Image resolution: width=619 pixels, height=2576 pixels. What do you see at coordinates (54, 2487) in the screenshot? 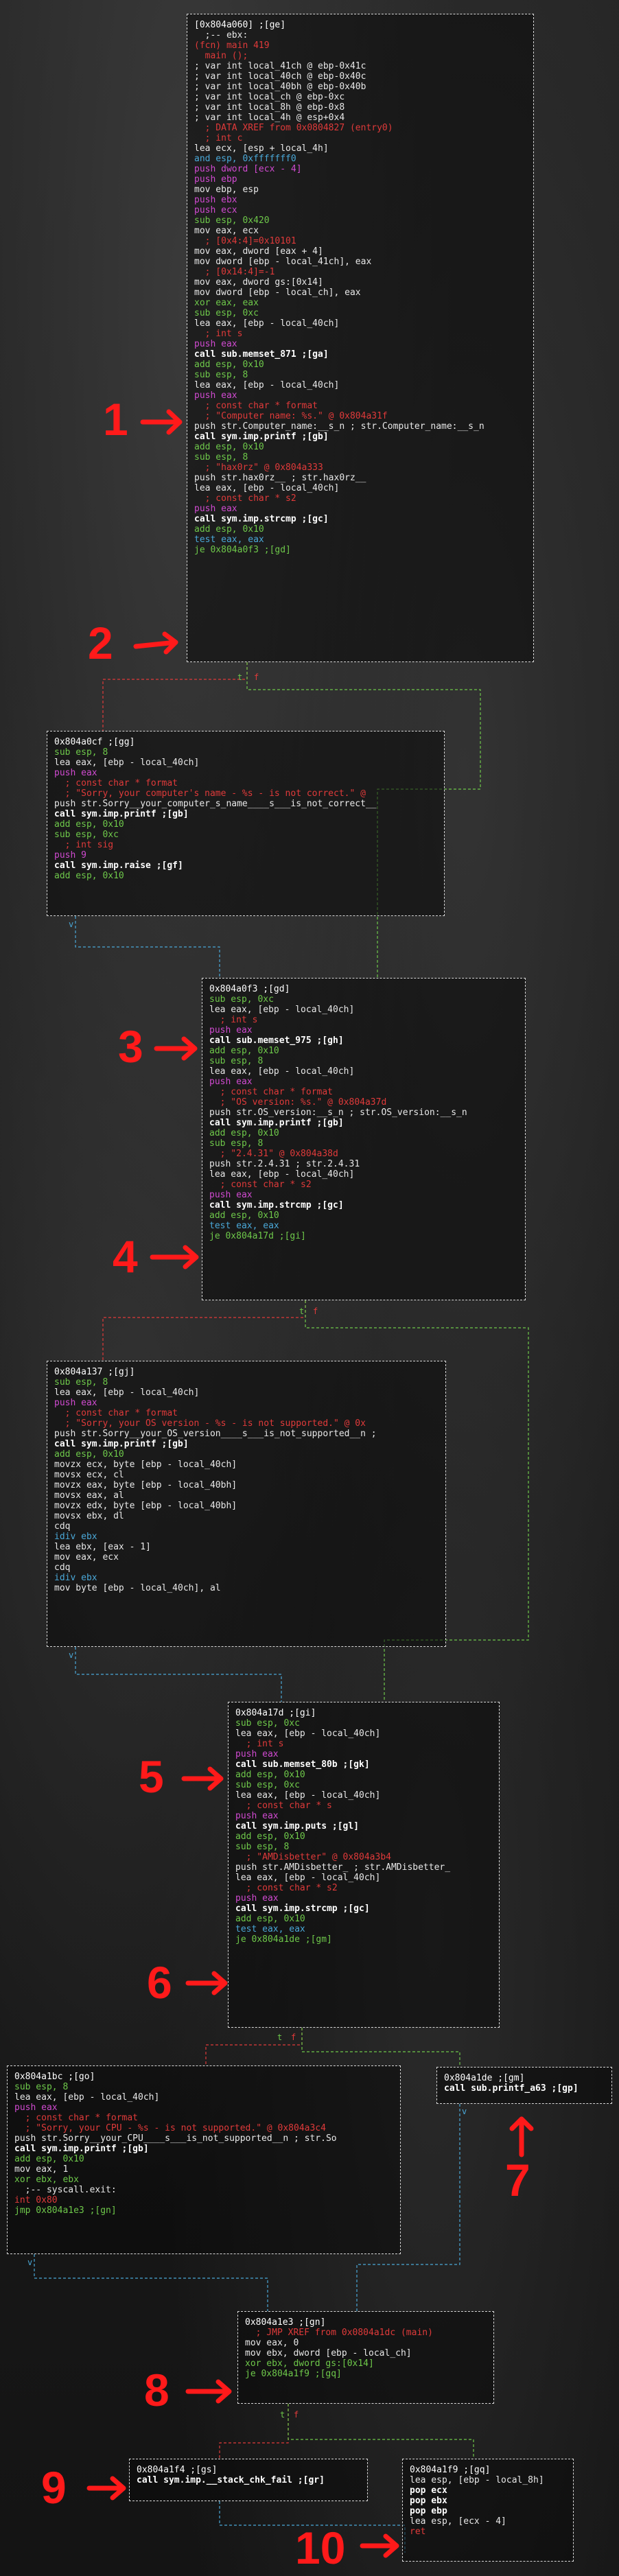
I see `annotation-9: 9` at bounding box center [54, 2487].